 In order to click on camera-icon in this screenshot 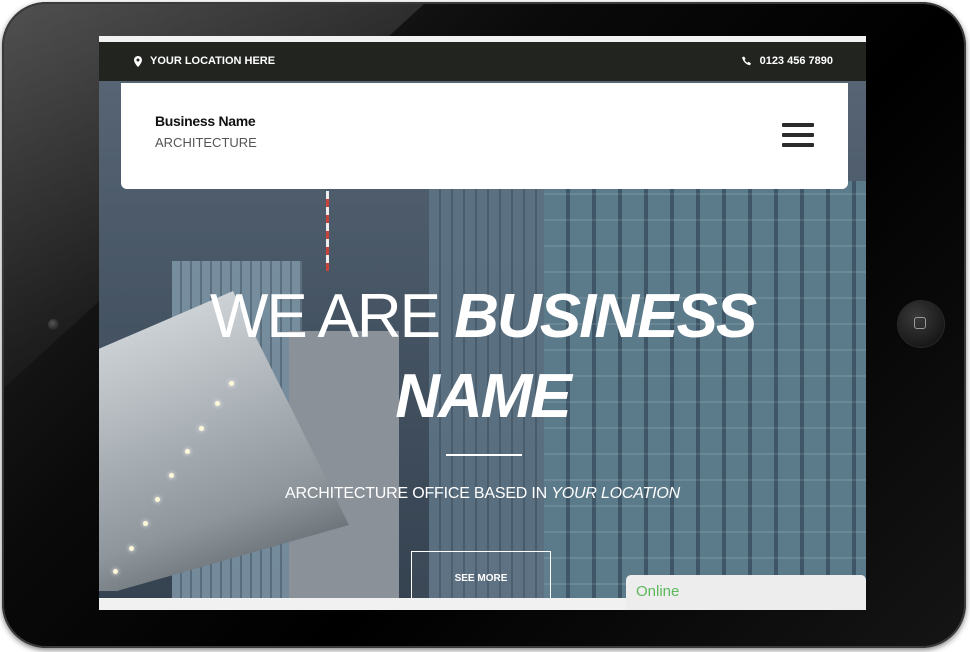, I will do `click(53, 324)`.